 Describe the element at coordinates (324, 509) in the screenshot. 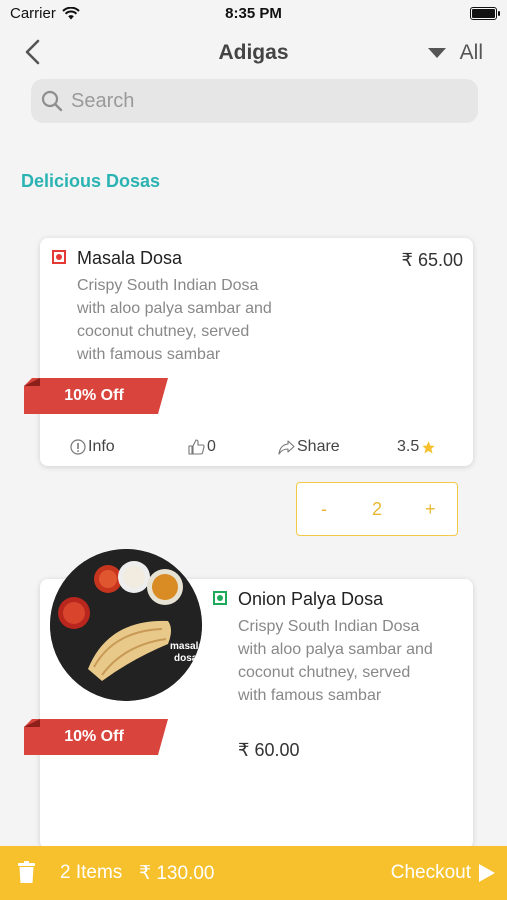

I see `decrement-button: -` at that location.